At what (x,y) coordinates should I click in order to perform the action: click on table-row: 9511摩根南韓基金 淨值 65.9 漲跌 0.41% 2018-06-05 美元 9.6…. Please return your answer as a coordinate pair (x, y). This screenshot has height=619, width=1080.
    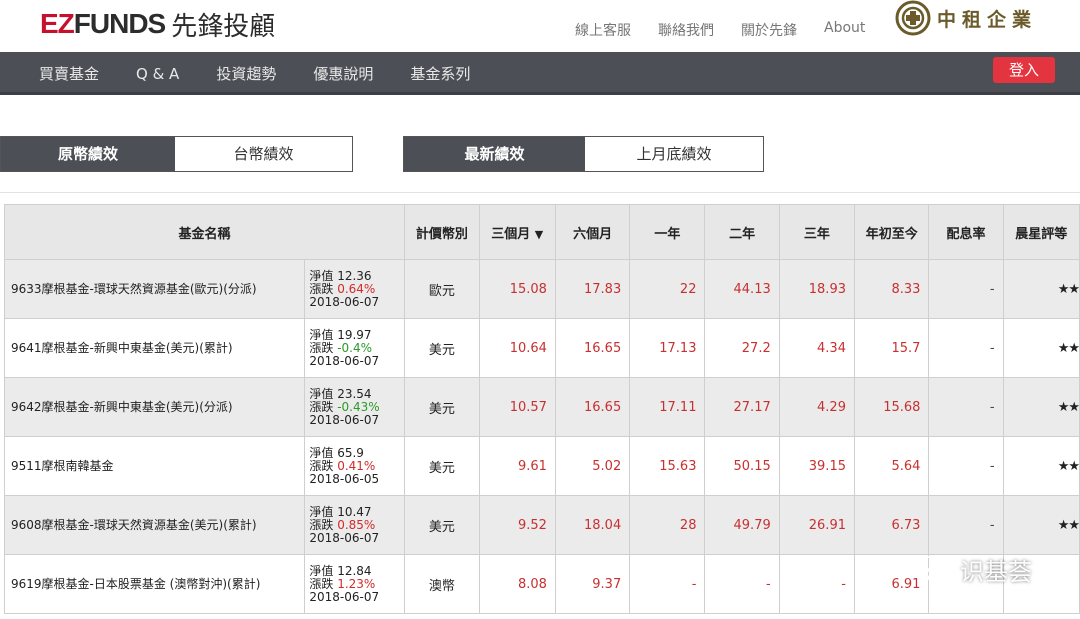
    Looking at the image, I should click on (541, 466).